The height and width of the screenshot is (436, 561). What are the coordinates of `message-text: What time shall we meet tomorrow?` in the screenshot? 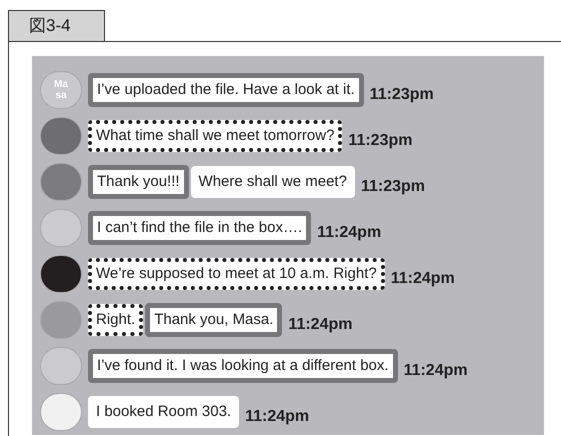 It's located at (215, 136).